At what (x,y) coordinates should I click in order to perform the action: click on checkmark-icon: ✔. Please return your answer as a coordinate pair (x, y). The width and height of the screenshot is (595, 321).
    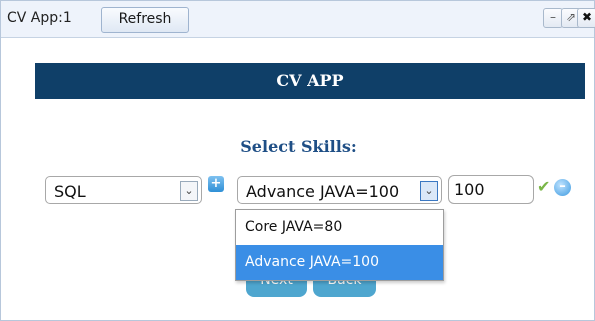
    Looking at the image, I should click on (543, 186).